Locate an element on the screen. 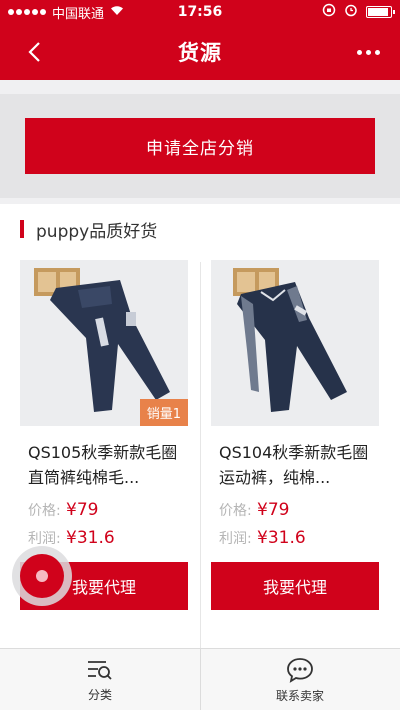 Image resolution: width=400 pixels, height=710 pixels. profit-row: 利润: ¥31.6 is located at coordinates (295, 542).